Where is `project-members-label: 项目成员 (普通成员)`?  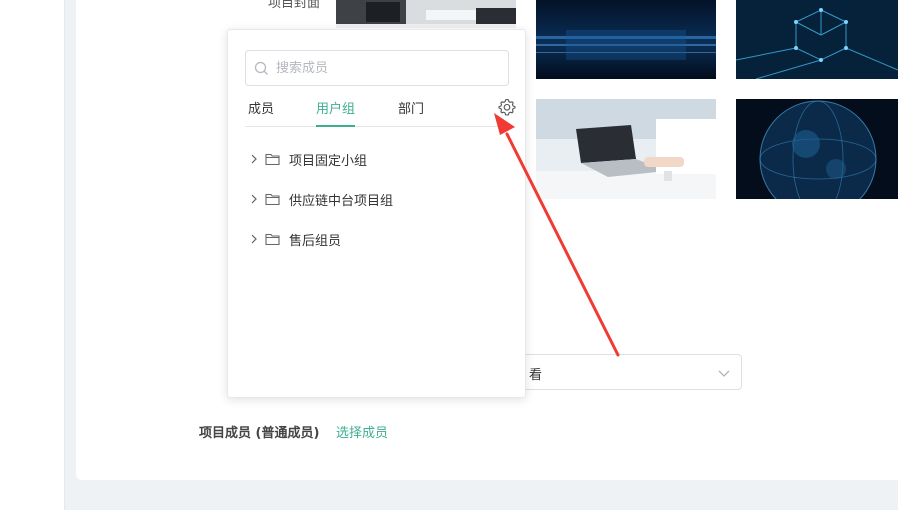 project-members-label: 项目成员 (普通成员) is located at coordinates (259, 433).